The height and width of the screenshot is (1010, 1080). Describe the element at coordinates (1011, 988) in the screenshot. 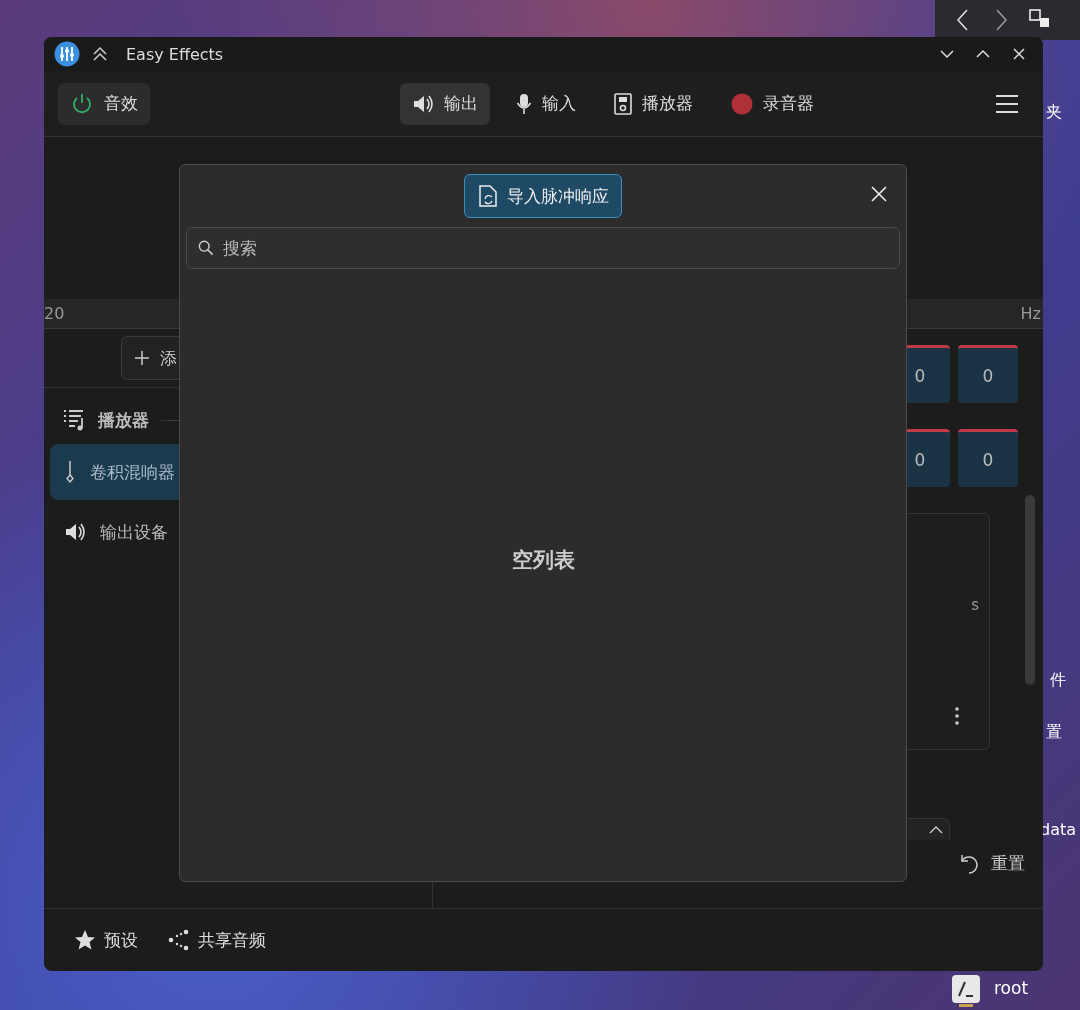

I see `user-label: root` at that location.